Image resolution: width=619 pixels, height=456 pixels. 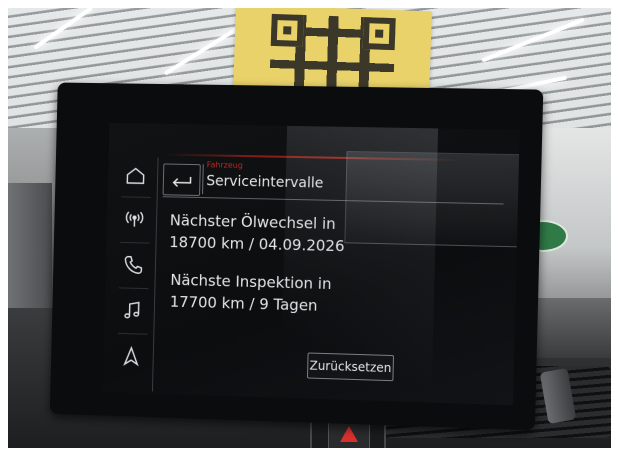 I want to click on back-arrow-icon, so click(x=182, y=180).